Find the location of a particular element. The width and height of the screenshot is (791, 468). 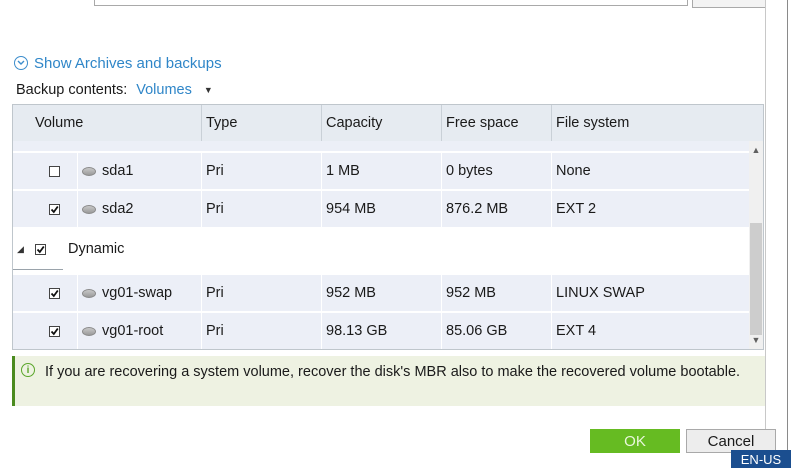

capacity-cell: 1 MB is located at coordinates (379, 171).